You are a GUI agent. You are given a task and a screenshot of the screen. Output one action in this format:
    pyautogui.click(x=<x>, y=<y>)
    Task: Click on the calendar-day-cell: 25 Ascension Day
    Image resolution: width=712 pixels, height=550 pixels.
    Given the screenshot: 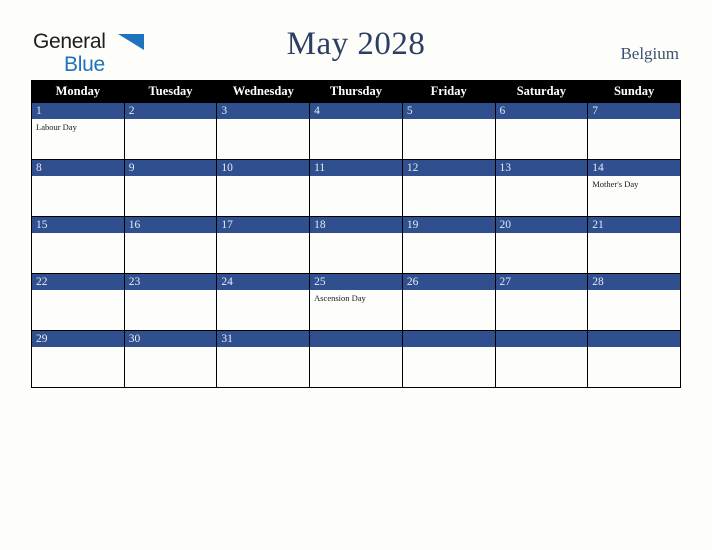 What is the action you would take?
    pyautogui.click(x=356, y=302)
    